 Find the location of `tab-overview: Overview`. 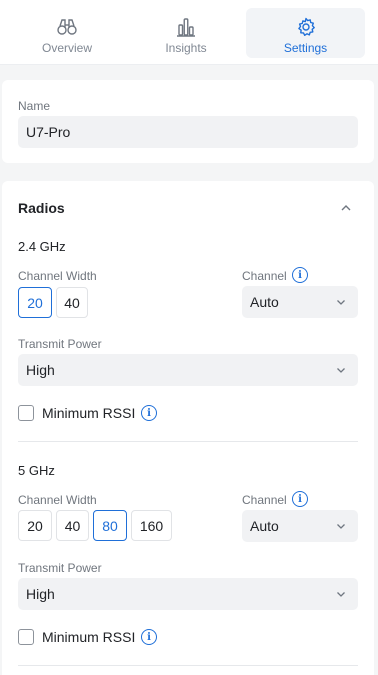

tab-overview: Overview is located at coordinates (67, 33).